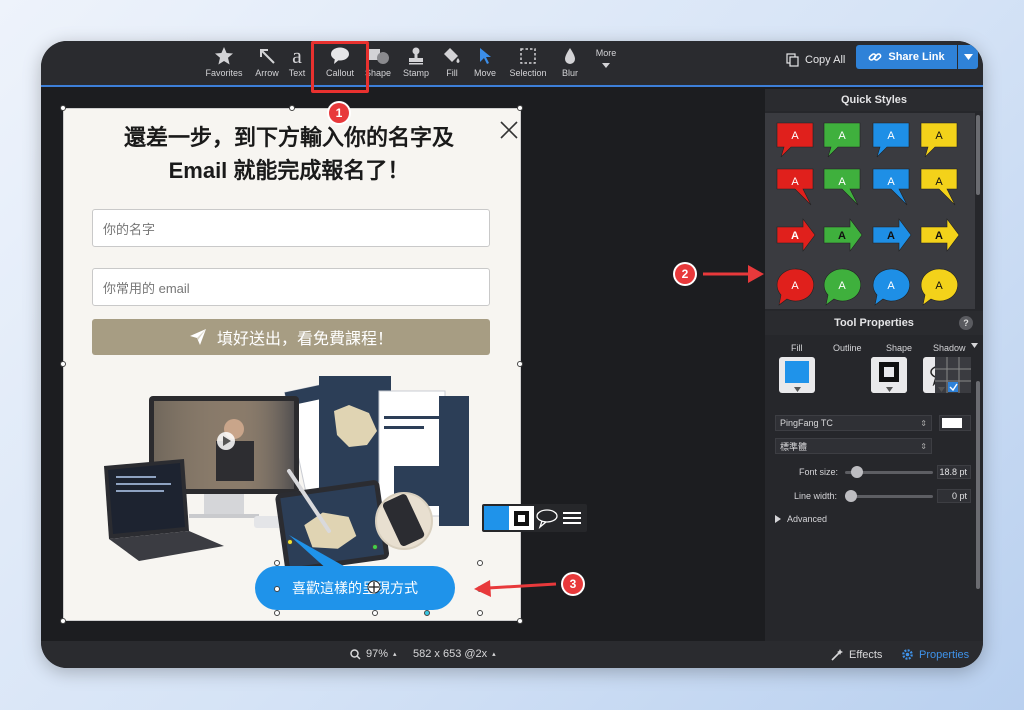 The height and width of the screenshot is (710, 1024). I want to click on star-icon, so click(224, 56).